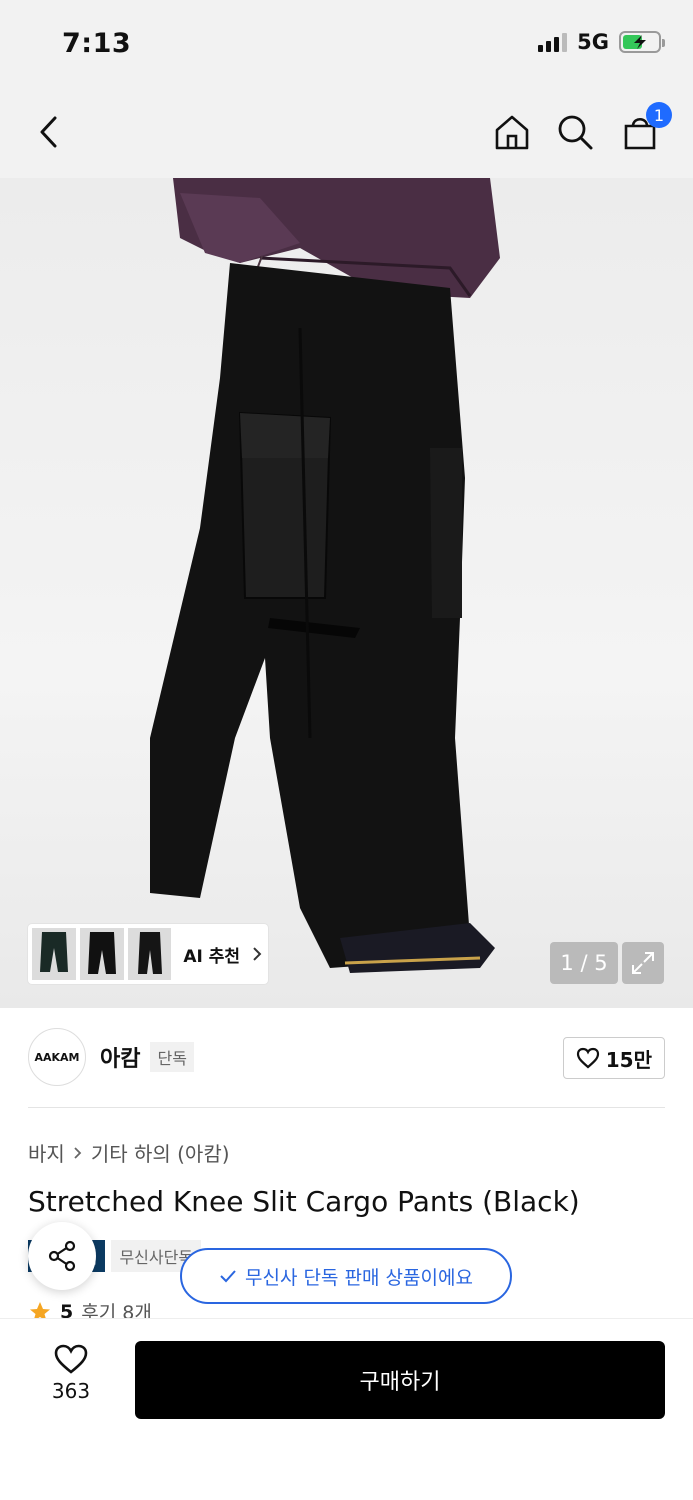  I want to click on exclusive-toast: 무신사 단독 판매 상품이에요, so click(346, 1276).